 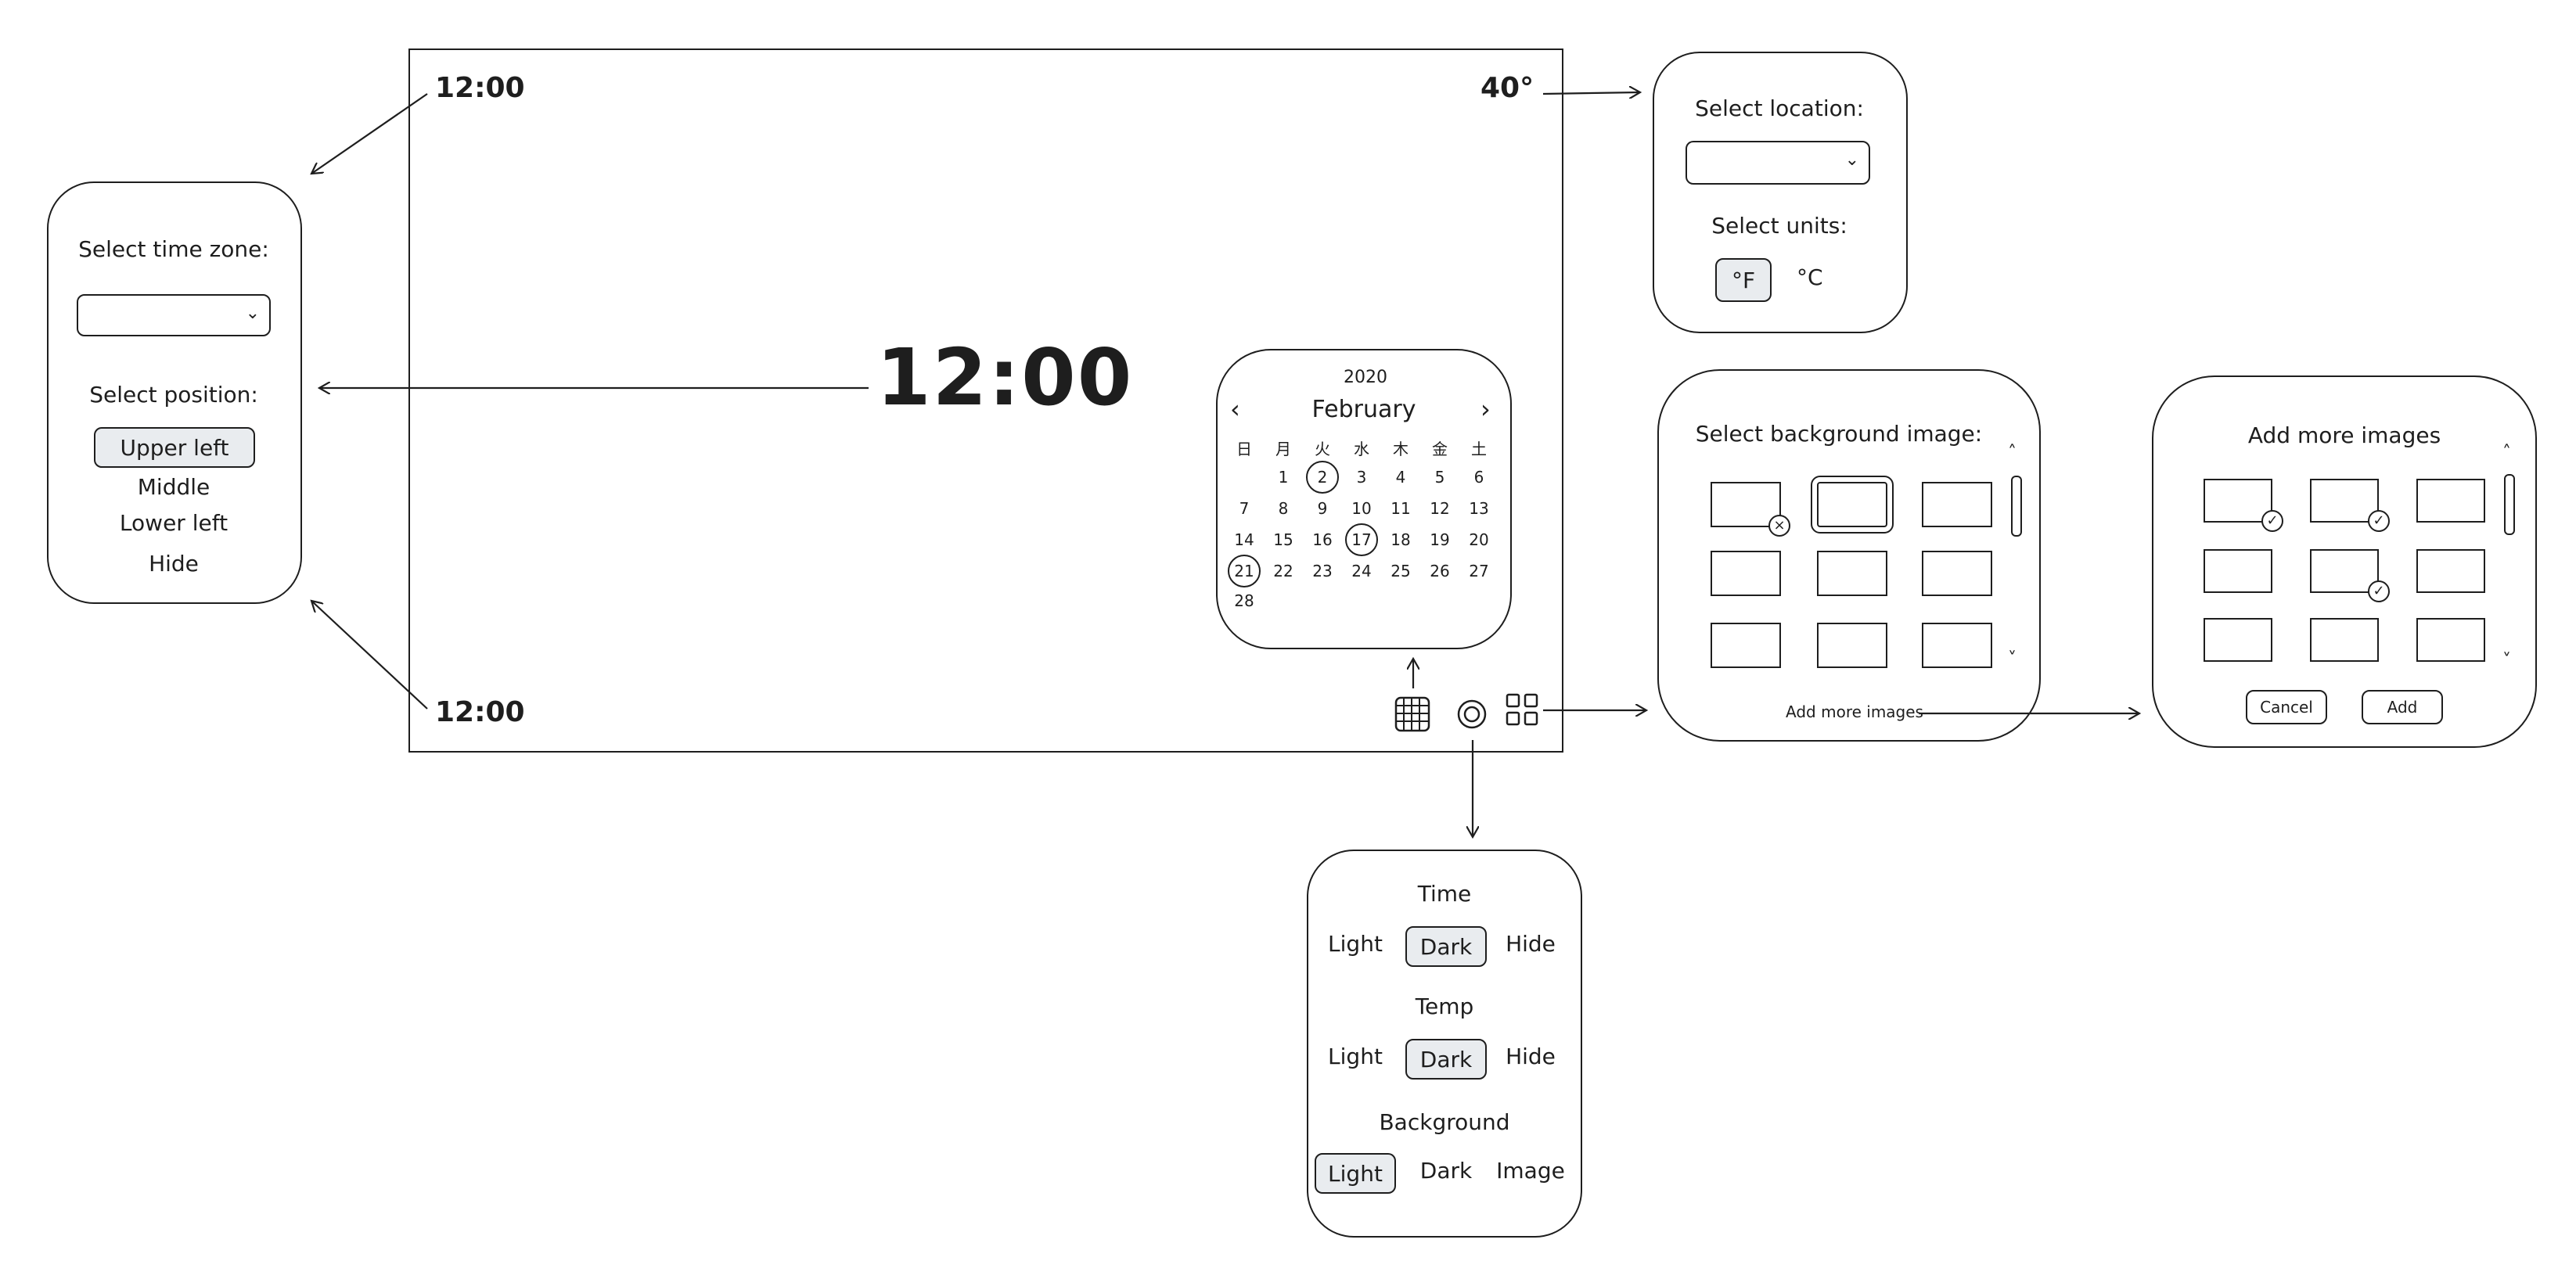 What do you see at coordinates (480, 88) in the screenshot?
I see `clock-upper-left: 12:00` at bounding box center [480, 88].